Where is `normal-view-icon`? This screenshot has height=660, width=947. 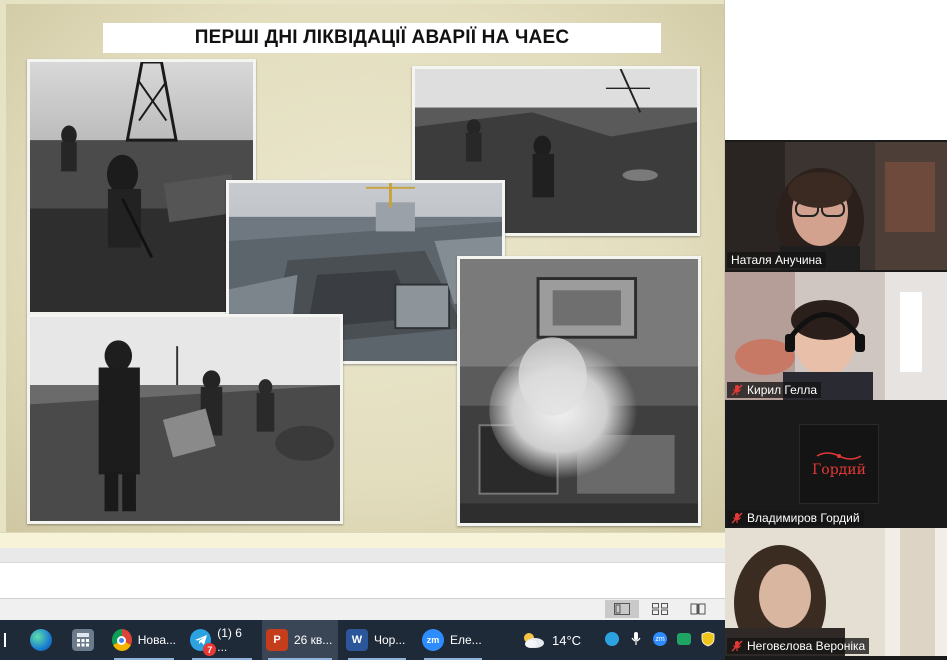
normal-view-icon is located at coordinates (622, 609).